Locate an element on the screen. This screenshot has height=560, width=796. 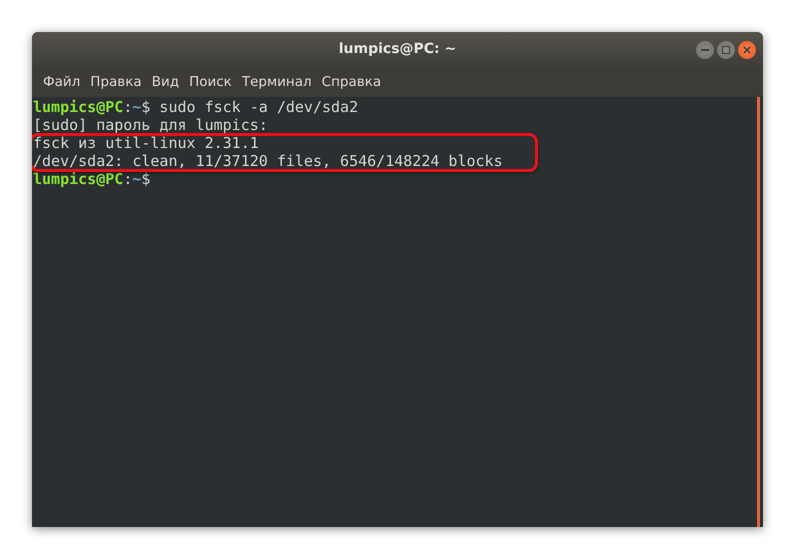
menu-item: Правка is located at coordinates (116, 82).